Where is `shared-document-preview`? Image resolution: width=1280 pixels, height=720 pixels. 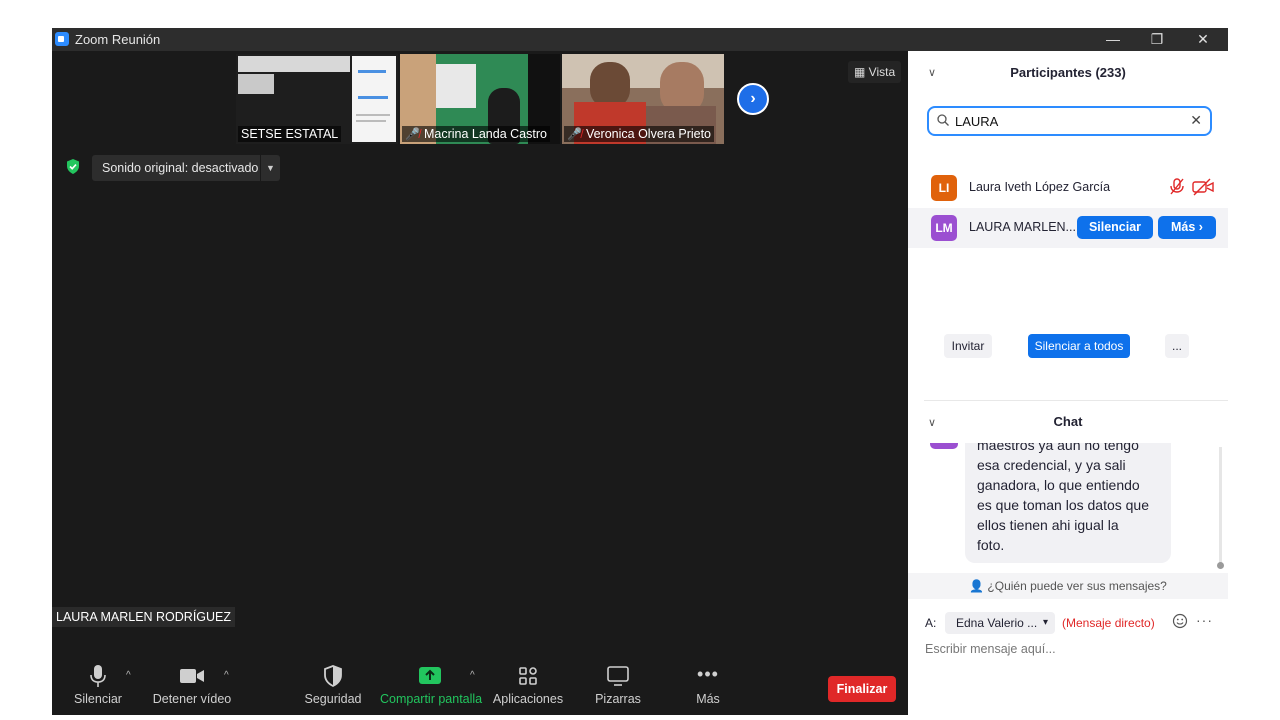 shared-document-preview is located at coordinates (374, 99).